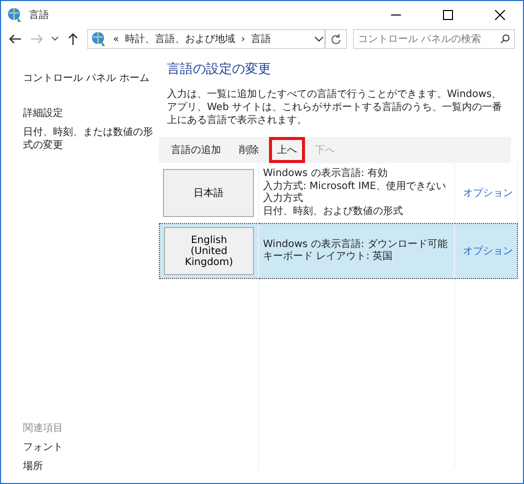 The width and height of the screenshot is (524, 484). I want to click on language-details: Windows の表示言語: 有効 入力方式: Microsoft IME、使用できない入力方式 日付、時刻、および数値の形式, so click(355, 192).